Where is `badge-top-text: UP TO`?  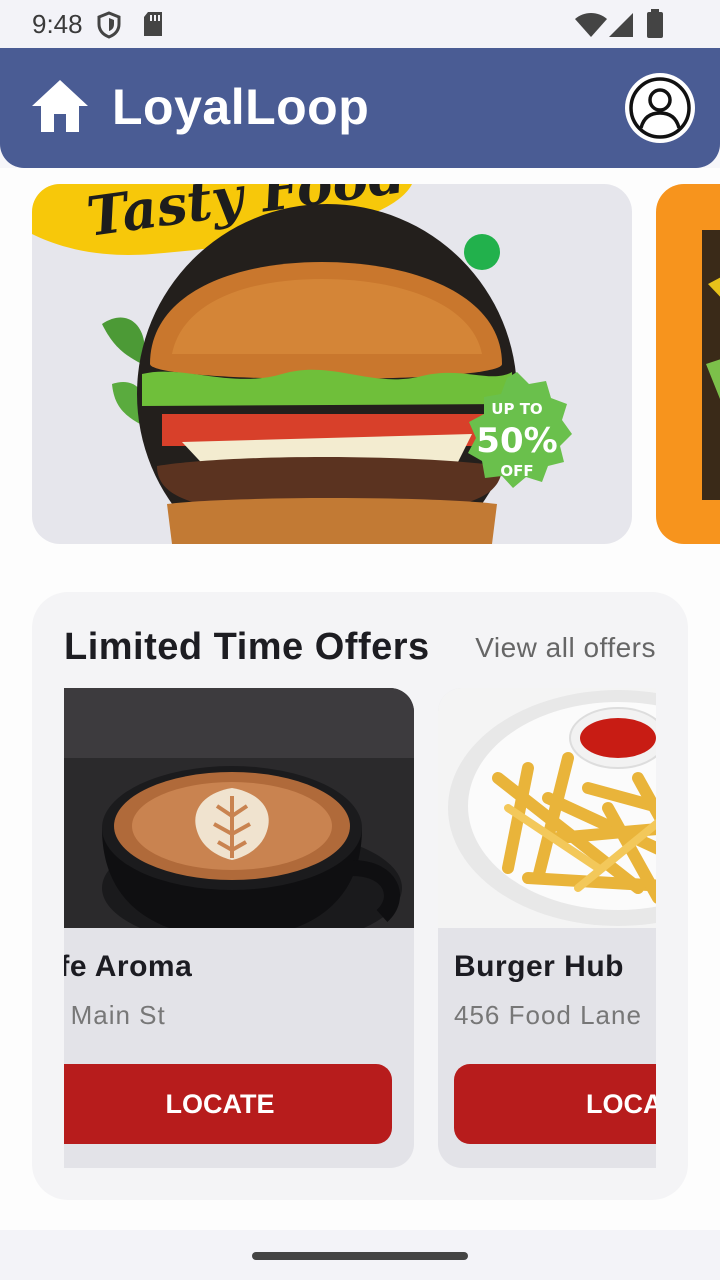 badge-top-text: UP TO is located at coordinates (516, 409).